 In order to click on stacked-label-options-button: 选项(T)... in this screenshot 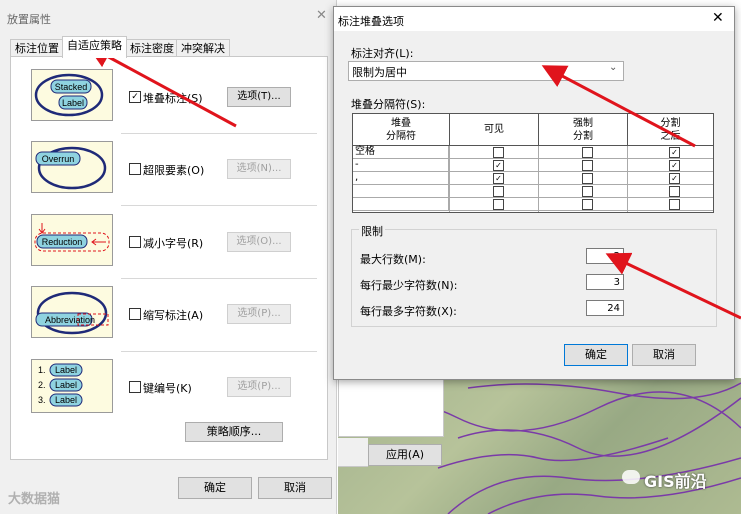, I will do `click(259, 97)`.